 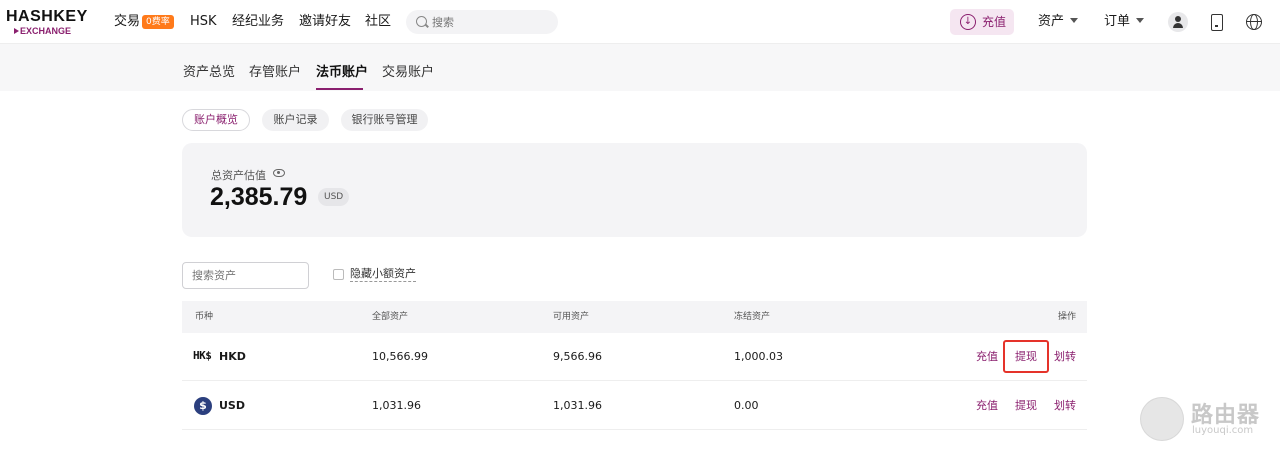 I want to click on pill-account-records: 账户记录, so click(x=295, y=120).